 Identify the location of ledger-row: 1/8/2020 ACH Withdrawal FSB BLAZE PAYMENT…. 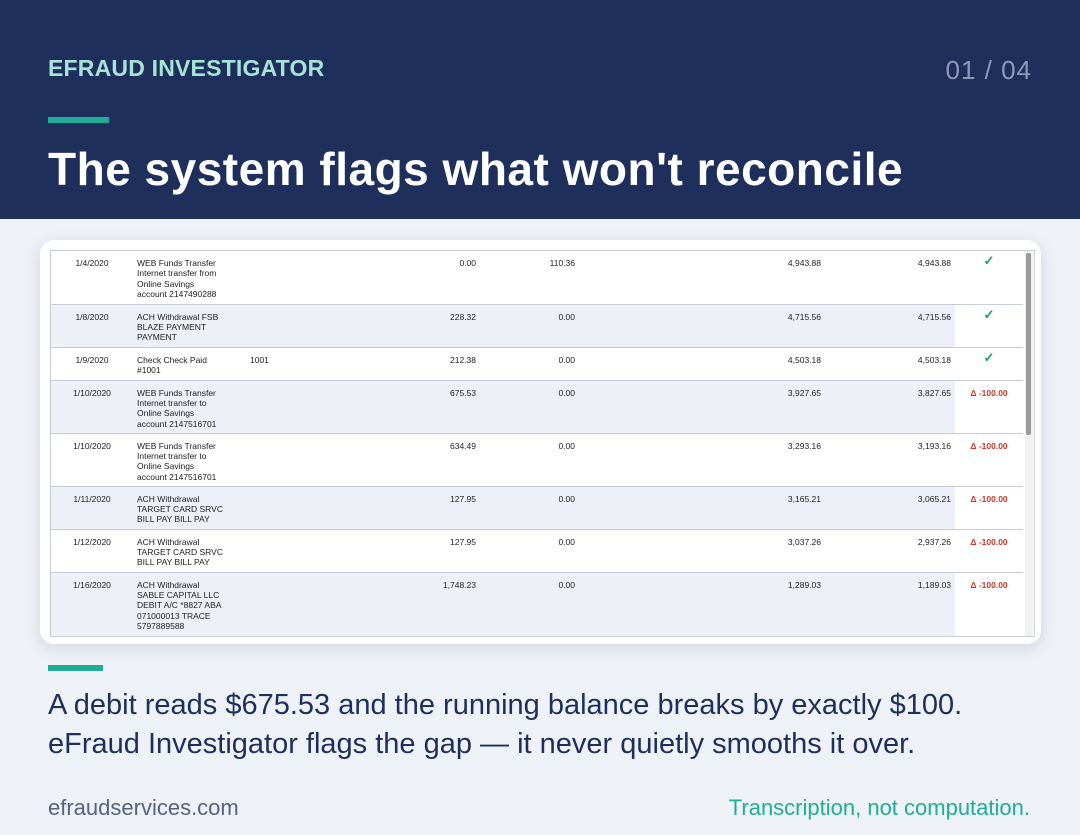
(537, 326).